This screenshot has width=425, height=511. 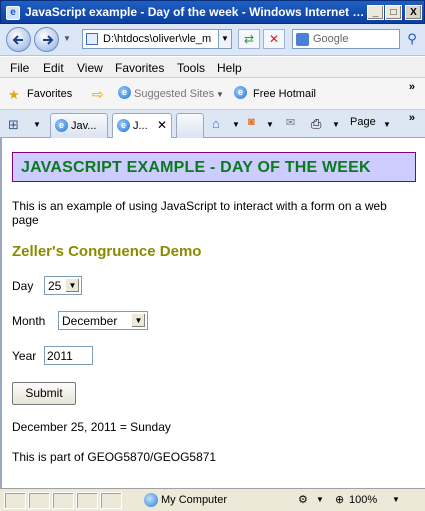 What do you see at coordinates (194, 500) in the screenshot?
I see `security-zone-text: My Computer` at bounding box center [194, 500].